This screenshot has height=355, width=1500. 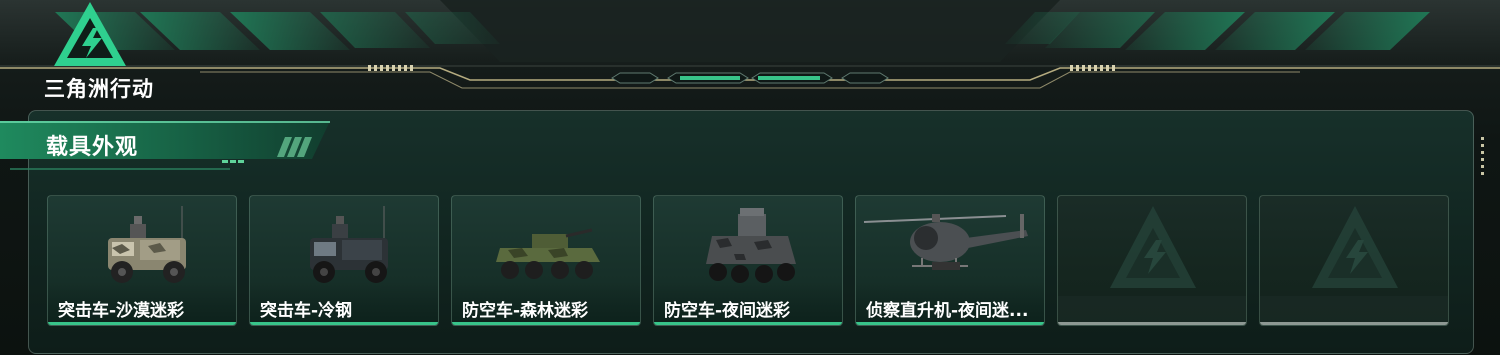 I want to click on armored-truck-desert-icon, so click(x=147, y=244).